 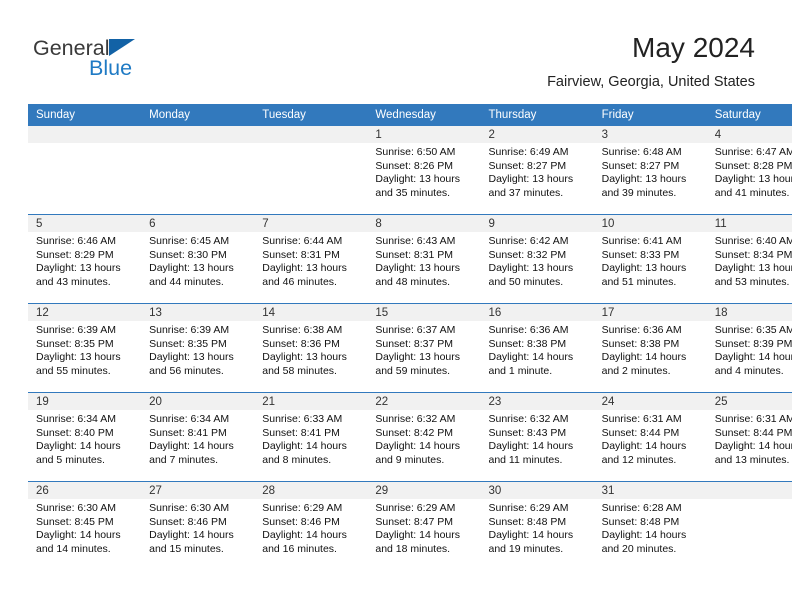 What do you see at coordinates (650, 115) in the screenshot?
I see `weekday-header-friday: Friday` at bounding box center [650, 115].